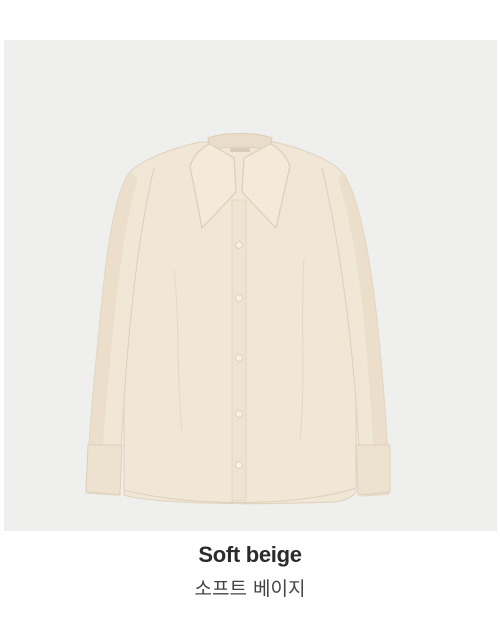 The width and height of the screenshot is (500, 637). Describe the element at coordinates (373, 470) in the screenshot. I see `right-cuff` at that location.